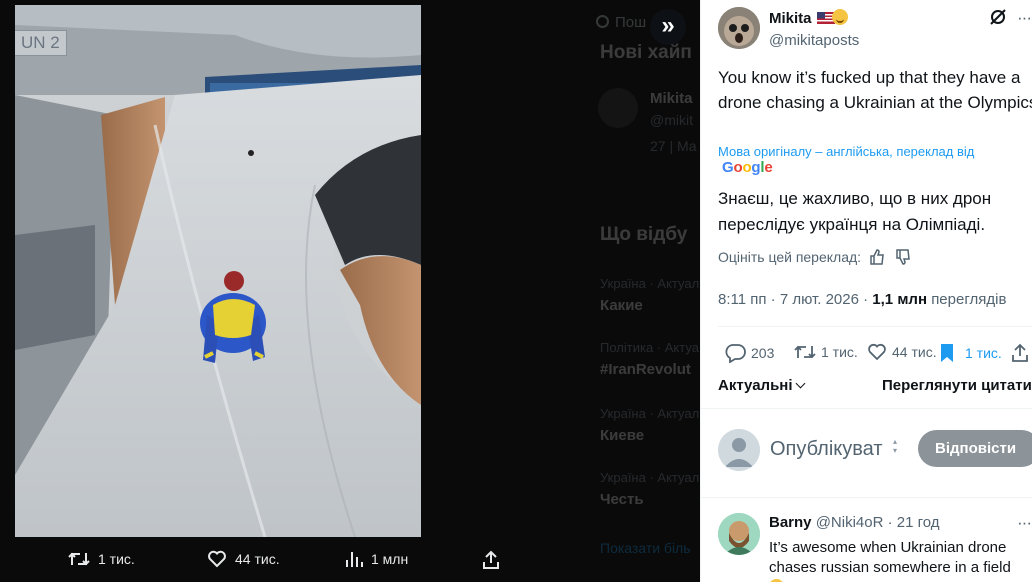 This screenshot has height=582, width=1032. I want to click on share-button, so click(1020, 353).